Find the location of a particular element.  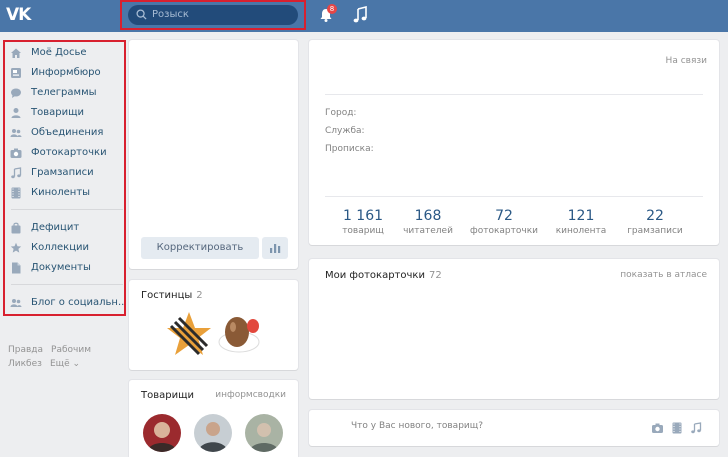

counter-photos: 72 фотокарточки is located at coordinates (504, 222).